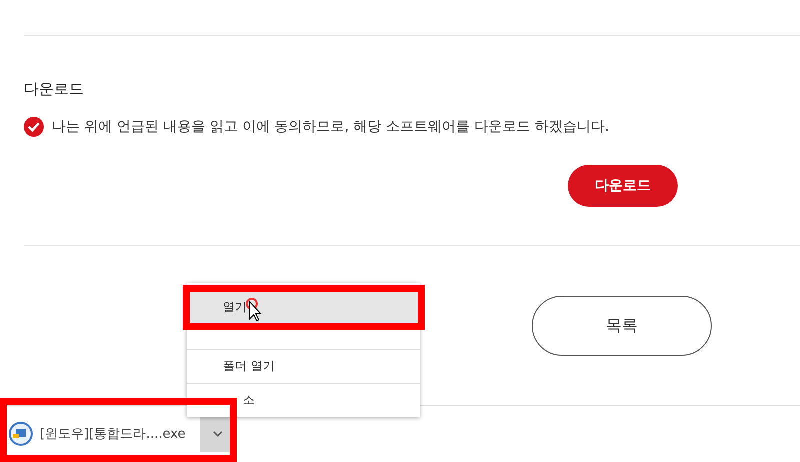 The height and width of the screenshot is (462, 800). I want to click on section-title: 다운로드, so click(54, 89).